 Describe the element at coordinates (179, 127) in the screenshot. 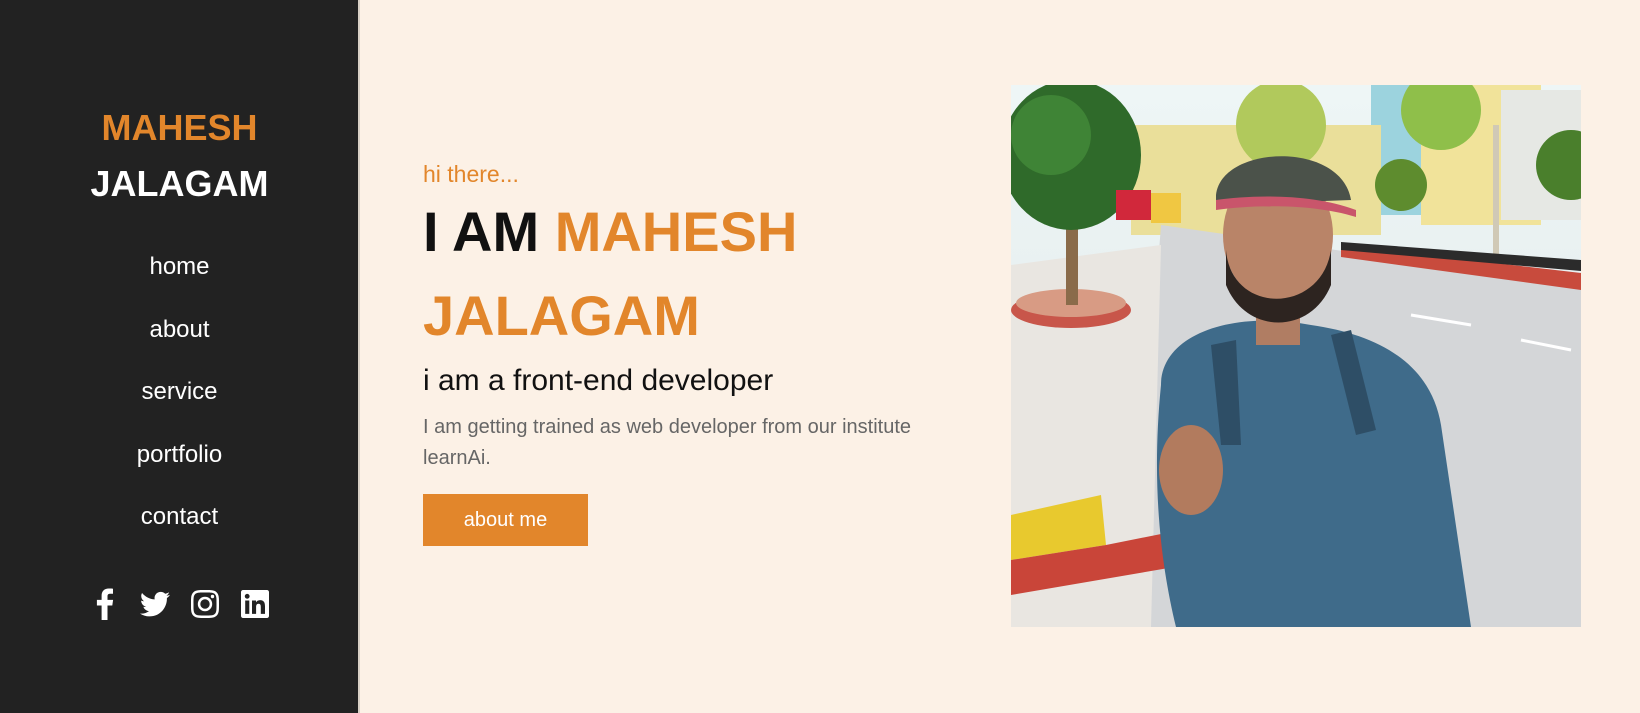

I see `brand-first-name: MAHESH` at that location.